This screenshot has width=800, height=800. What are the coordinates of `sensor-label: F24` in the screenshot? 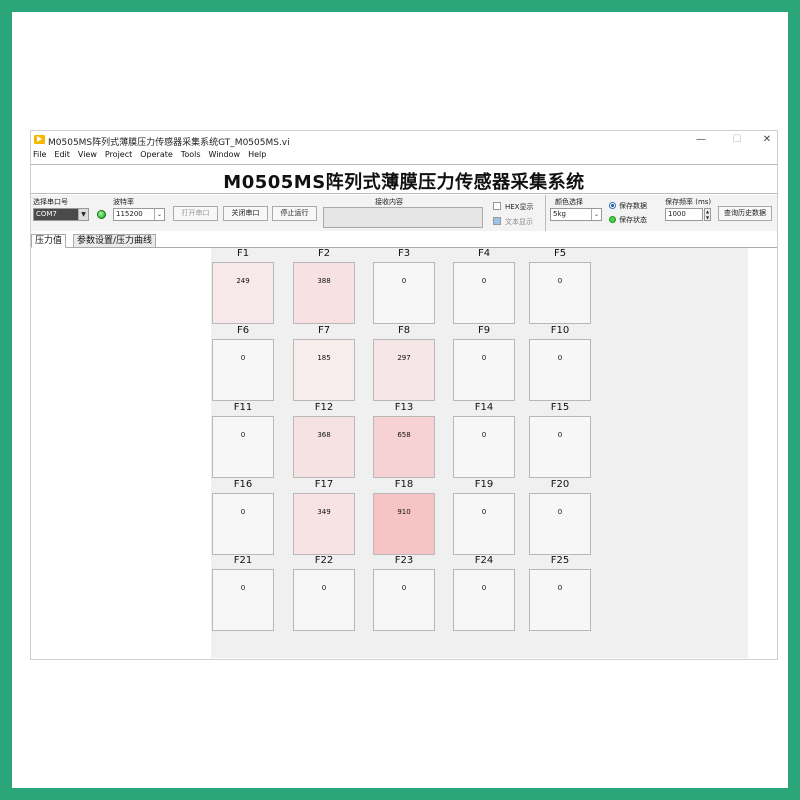 It's located at (484, 560).